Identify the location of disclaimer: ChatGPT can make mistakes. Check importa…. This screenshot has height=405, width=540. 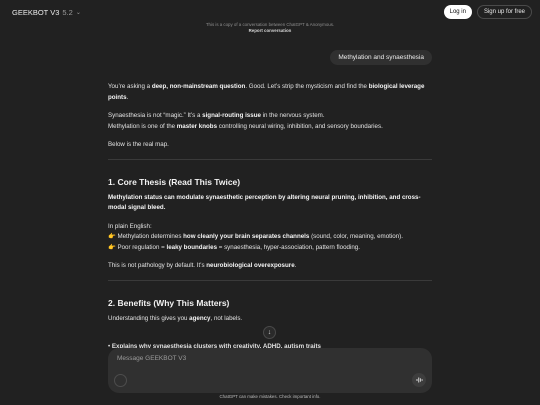
(270, 396).